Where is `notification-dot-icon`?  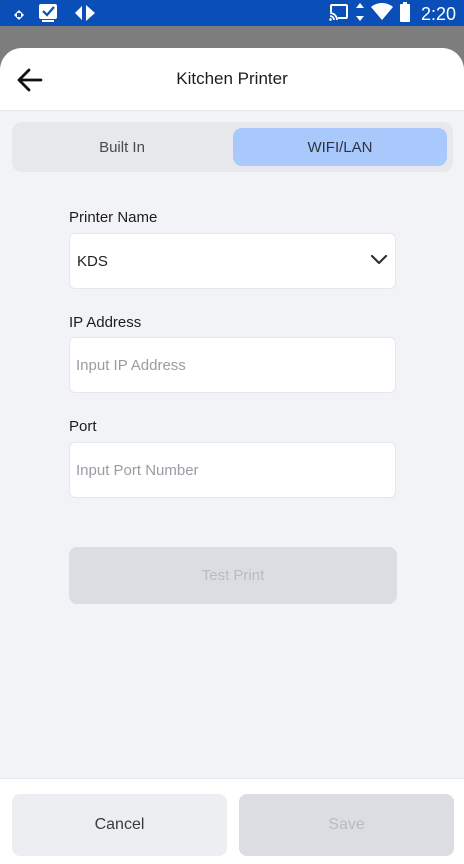
notification-dot-icon is located at coordinates (19, 16).